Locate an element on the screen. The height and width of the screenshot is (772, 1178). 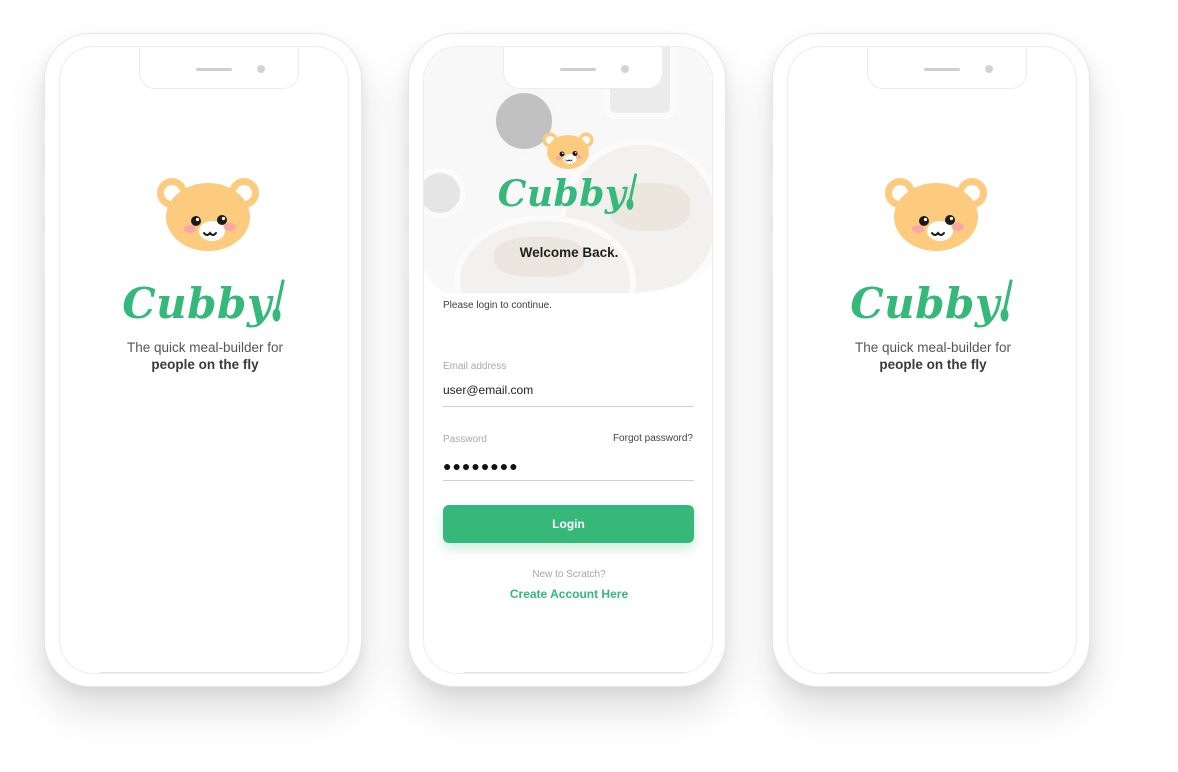
welcome-heading: Welcome Back. is located at coordinates (569, 252).